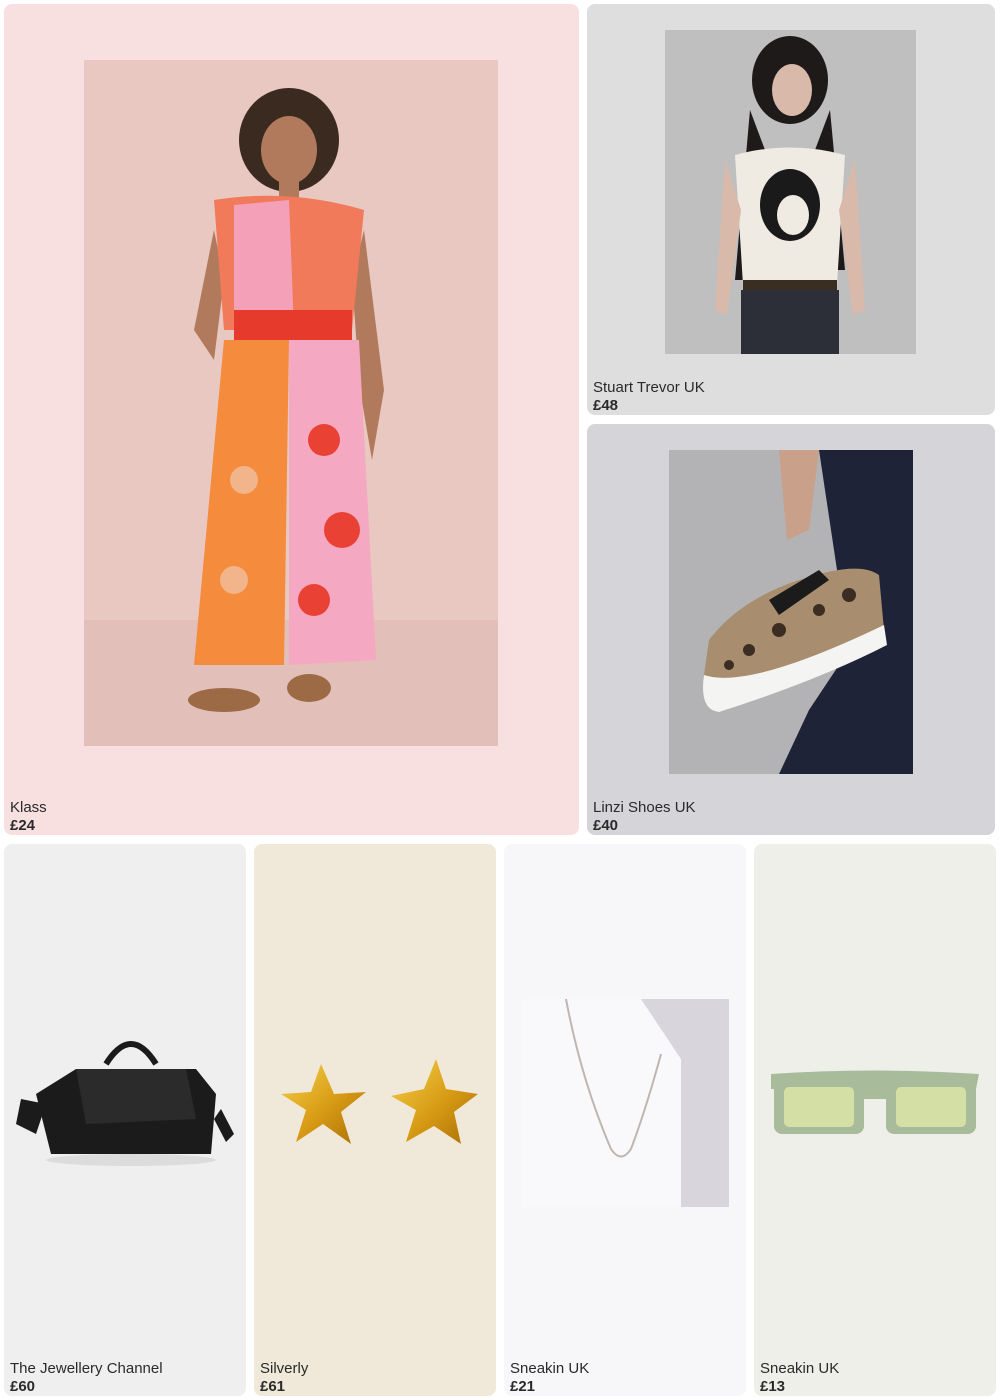 This screenshot has width=1000, height=1400. I want to click on graphic-tshirt-photo, so click(790, 192).